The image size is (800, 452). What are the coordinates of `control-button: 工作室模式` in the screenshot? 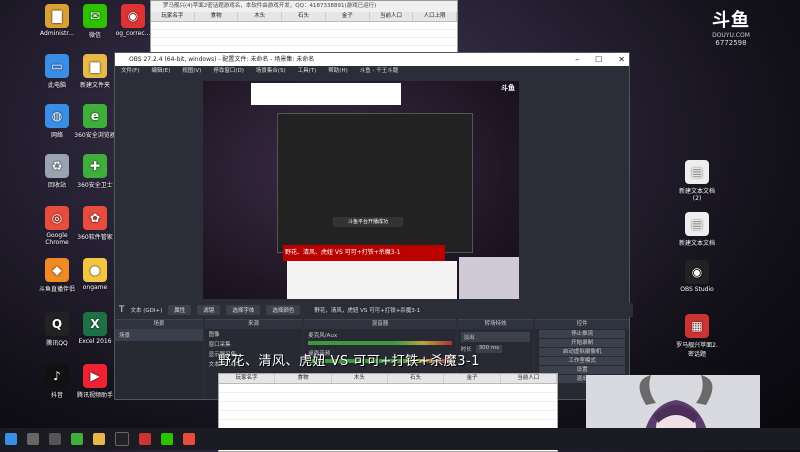 It's located at (582, 361).